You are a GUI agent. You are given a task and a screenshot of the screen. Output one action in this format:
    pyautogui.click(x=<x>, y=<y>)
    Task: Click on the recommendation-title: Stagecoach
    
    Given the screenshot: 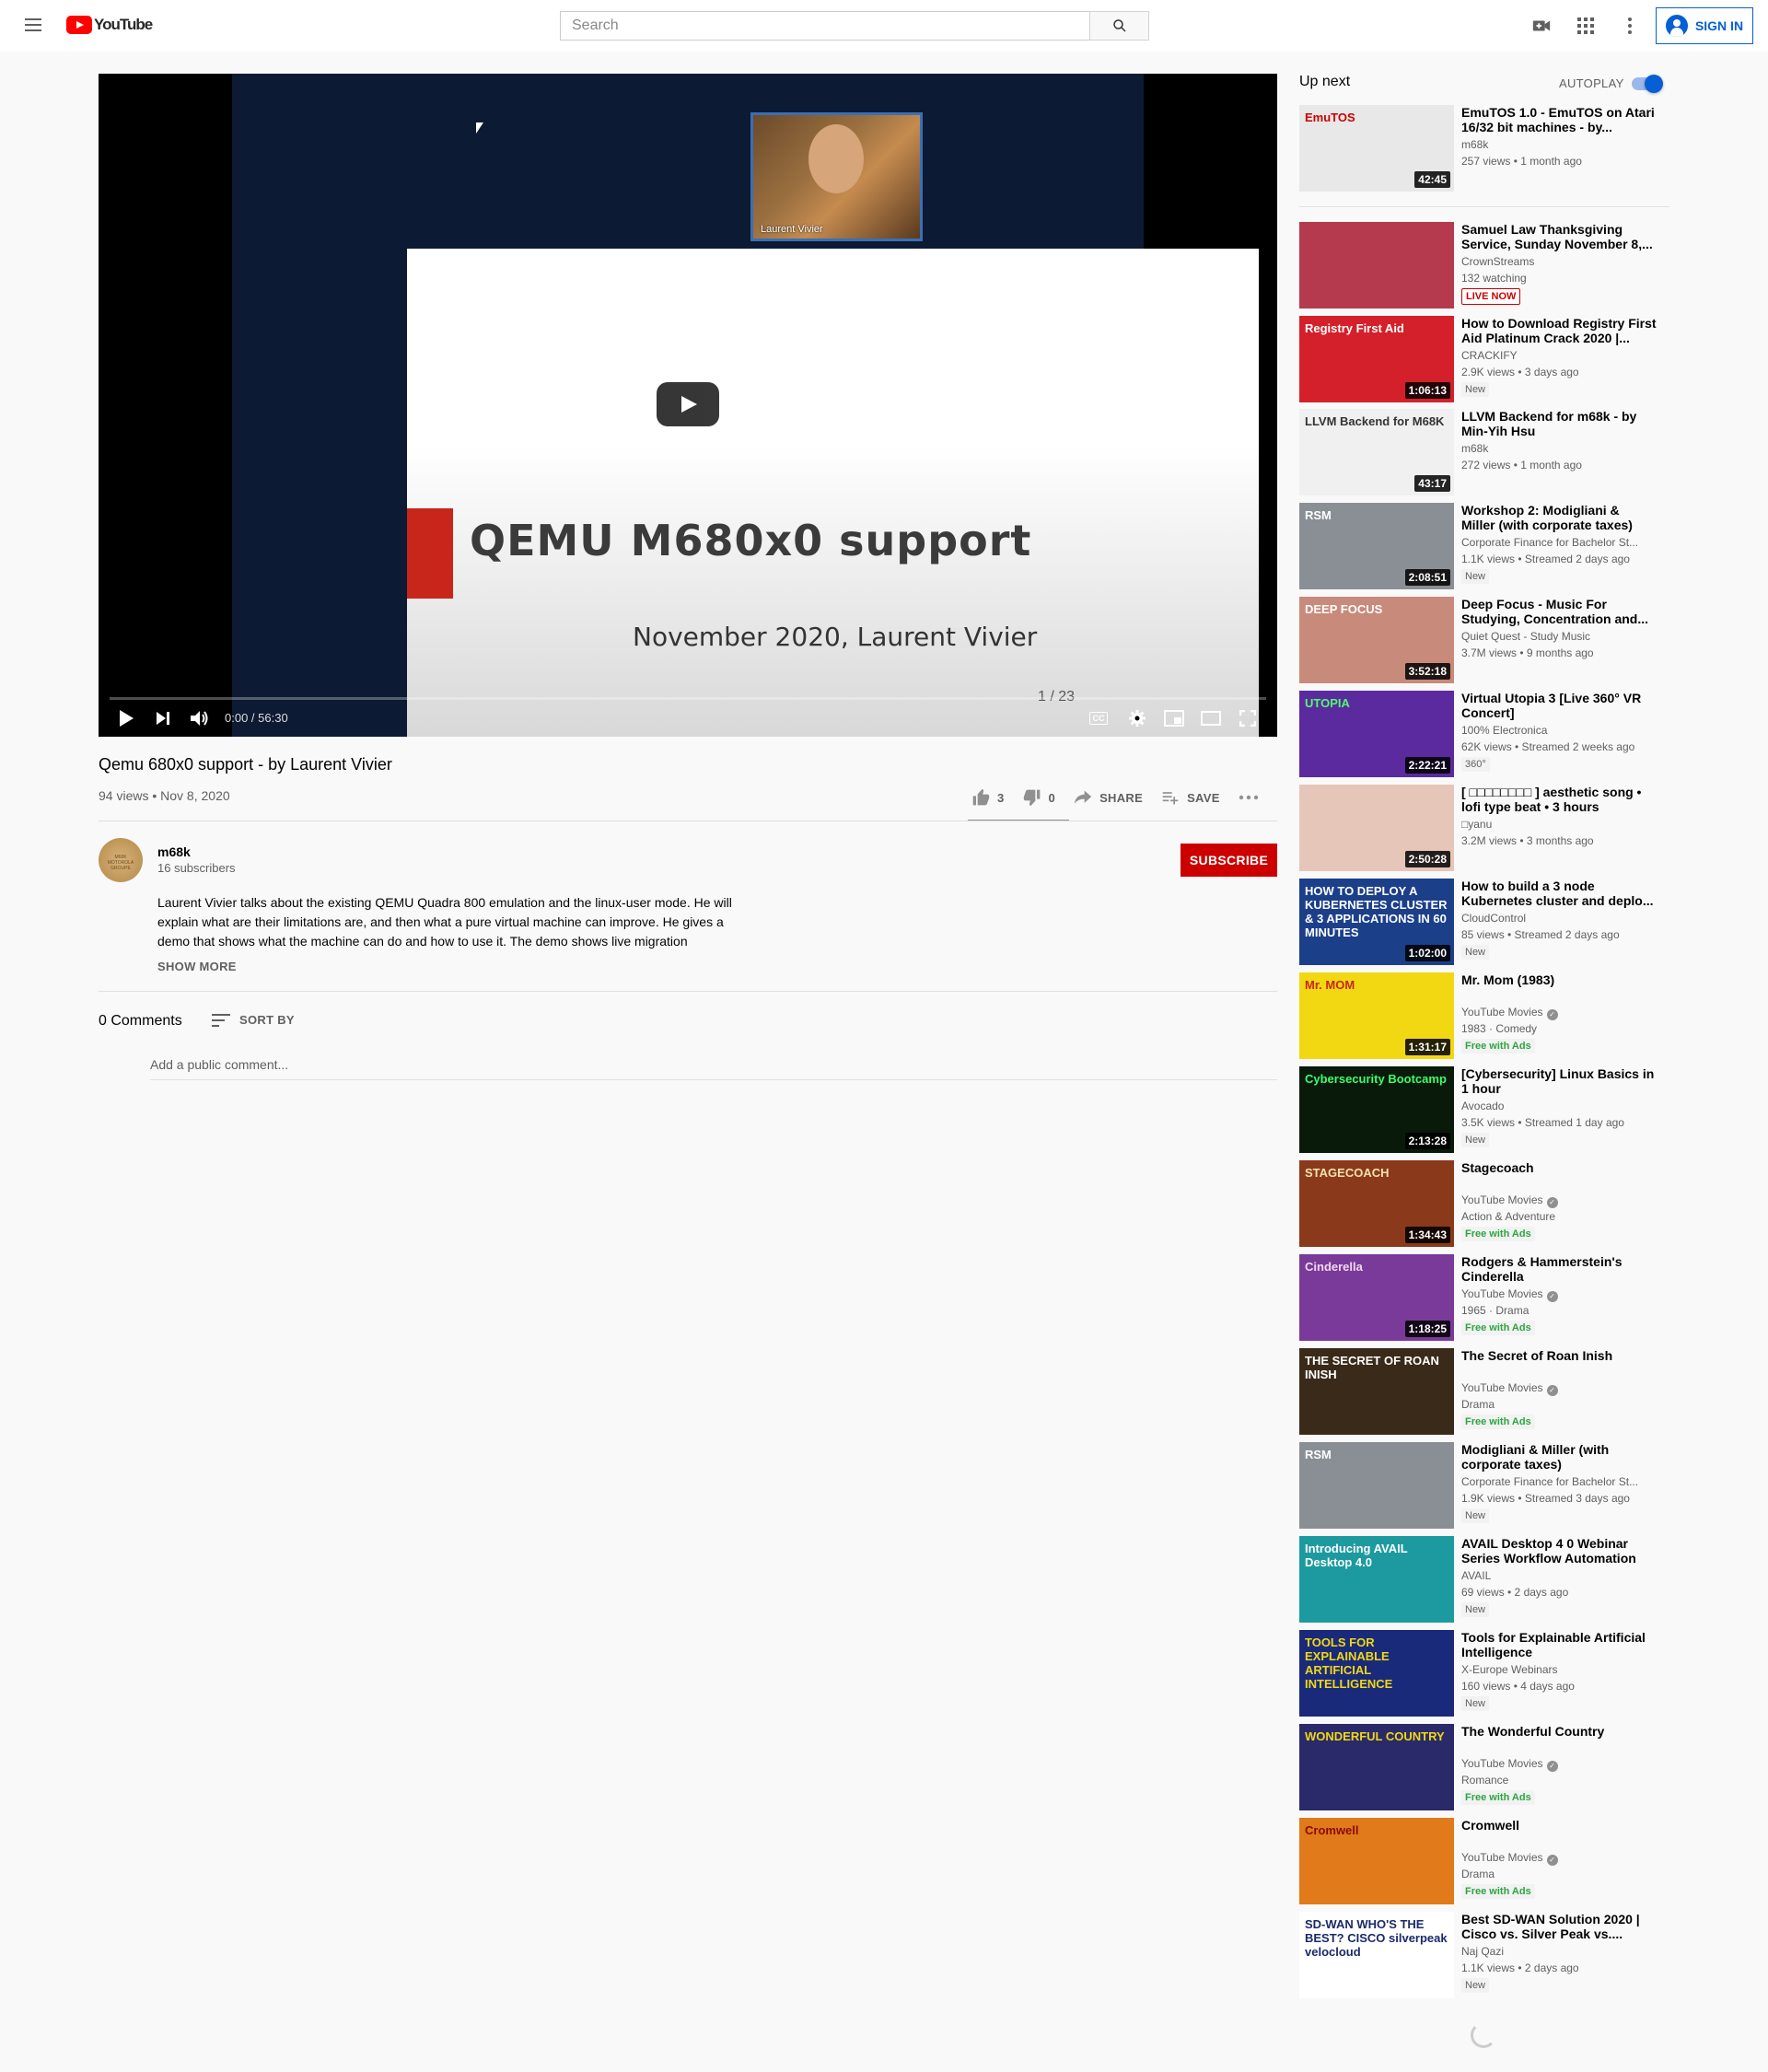 What is the action you would take?
    pyautogui.click(x=1559, y=1167)
    